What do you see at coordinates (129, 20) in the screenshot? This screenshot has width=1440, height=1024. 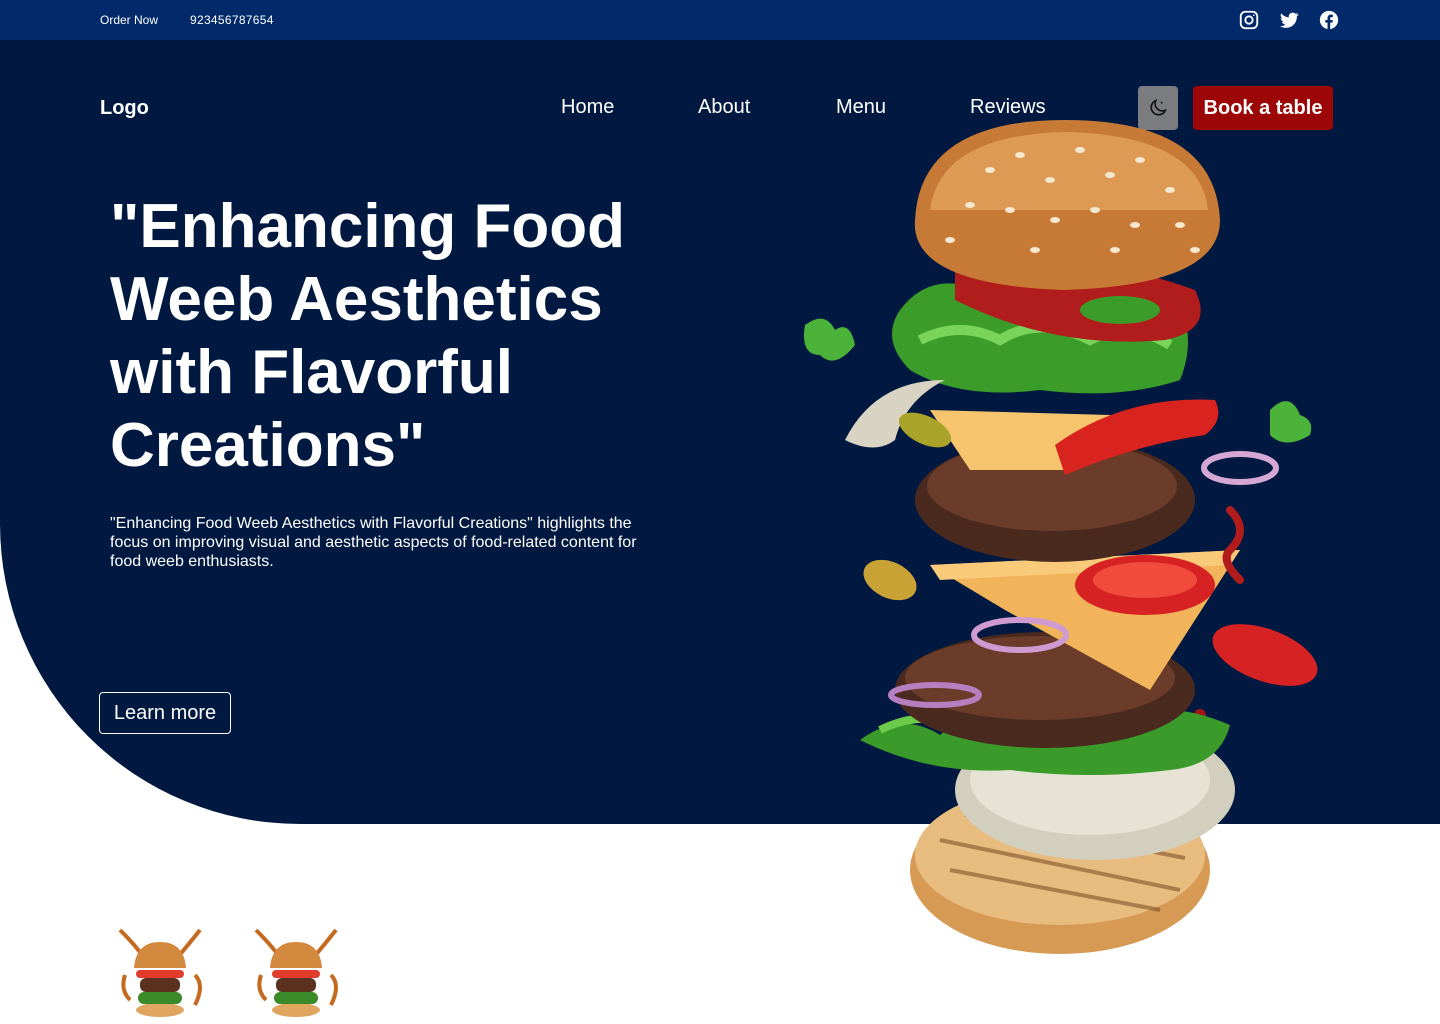 I see `order-now-link: Order Now` at bounding box center [129, 20].